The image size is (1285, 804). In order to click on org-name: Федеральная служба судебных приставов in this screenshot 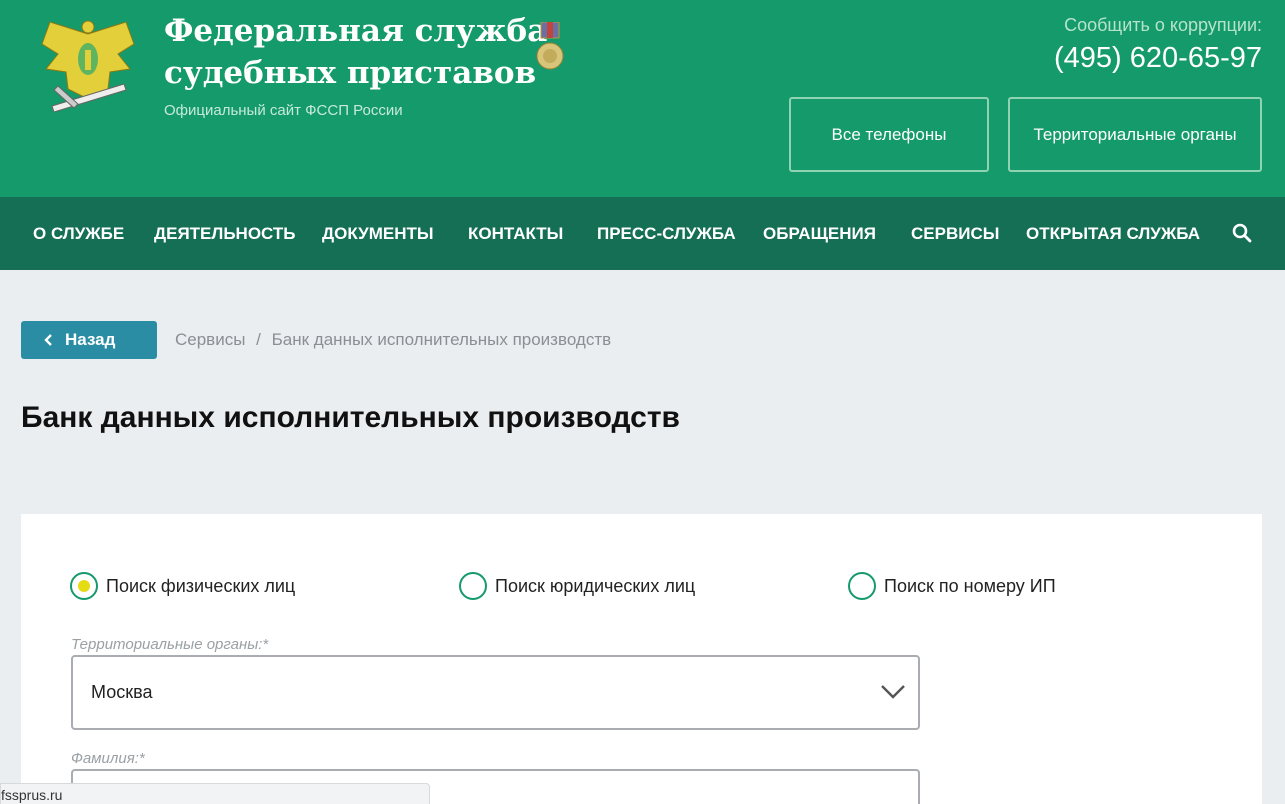, I will do `click(355, 52)`.